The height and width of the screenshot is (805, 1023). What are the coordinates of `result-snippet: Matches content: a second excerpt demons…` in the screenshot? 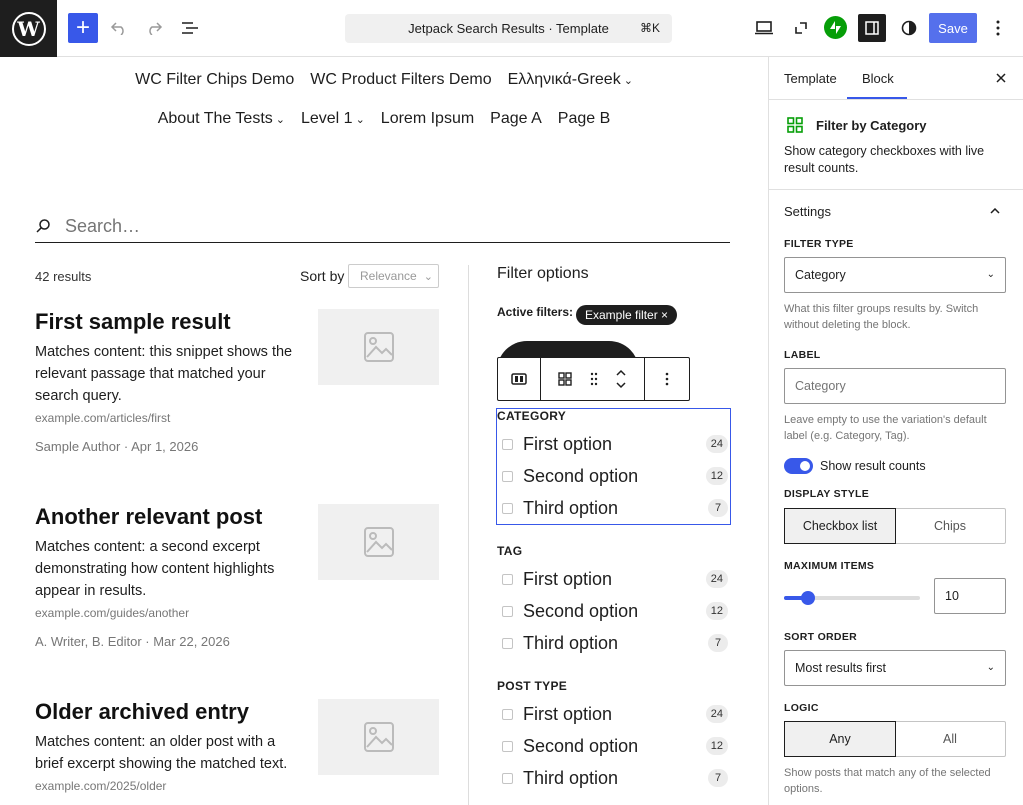 It's located at (155, 569).